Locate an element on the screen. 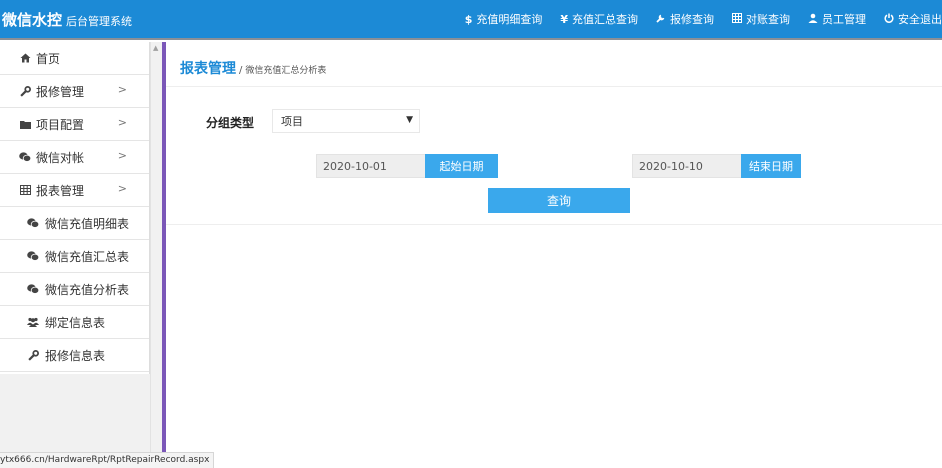 This screenshot has width=942, height=468. sidebar-item-repair: 报修管理 > is located at coordinates (74, 91).